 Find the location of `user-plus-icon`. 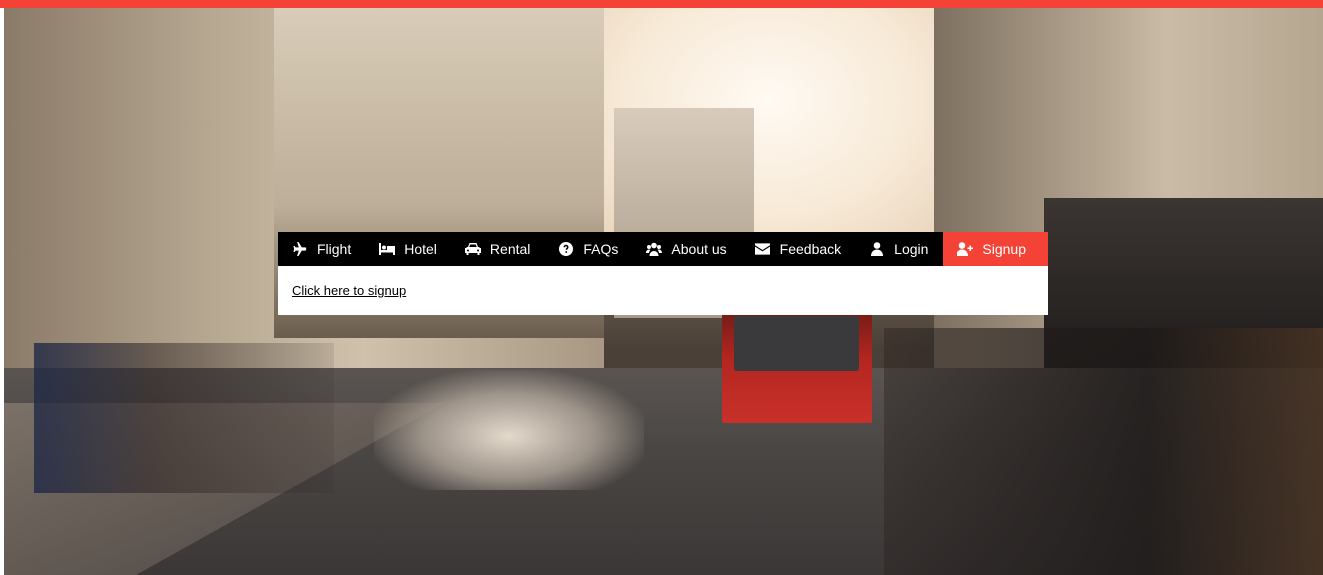

user-plus-icon is located at coordinates (965, 249).